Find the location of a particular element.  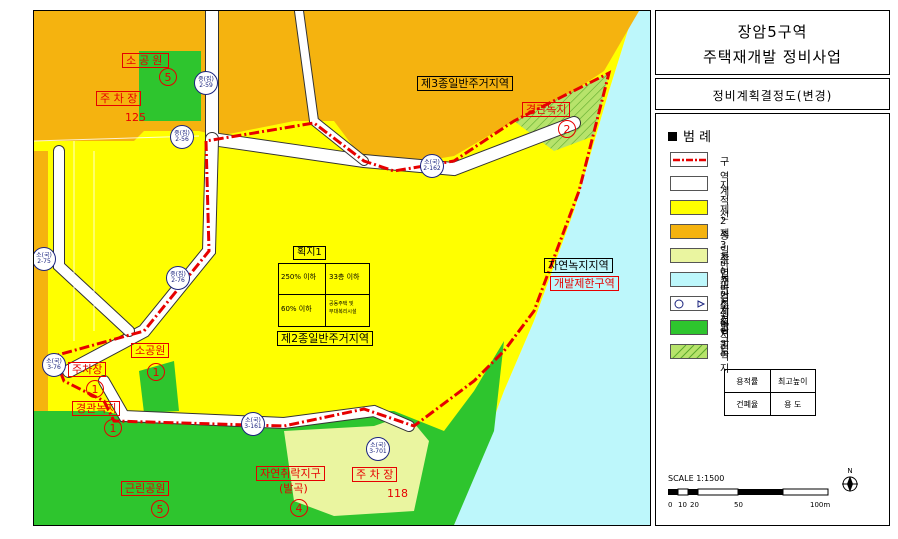

scale-tick: 0 is located at coordinates (670, 505).